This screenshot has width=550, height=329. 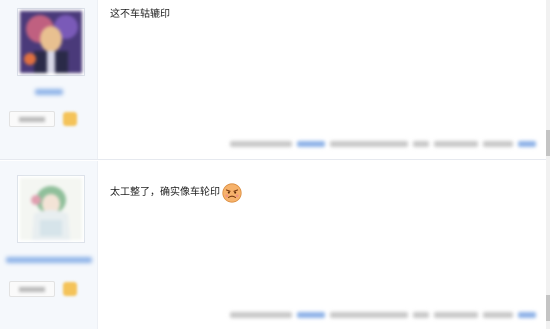 What do you see at coordinates (232, 193) in the screenshot?
I see `angry-face-emoji-icon` at bounding box center [232, 193].